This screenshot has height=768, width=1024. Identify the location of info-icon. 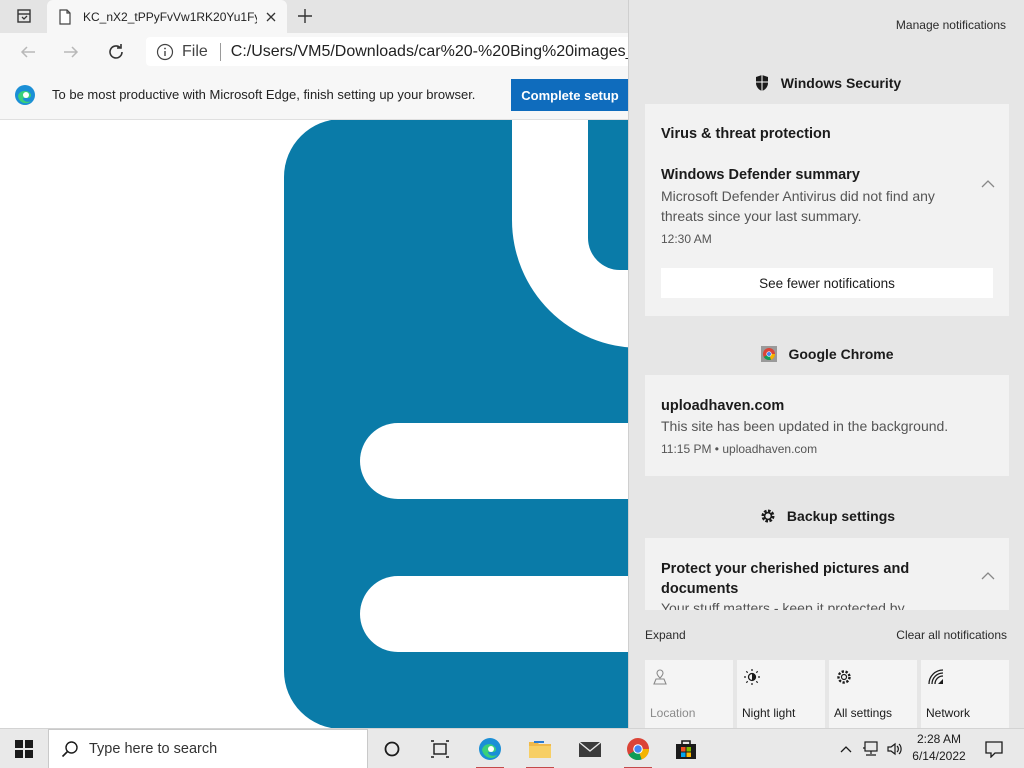
(165, 52).